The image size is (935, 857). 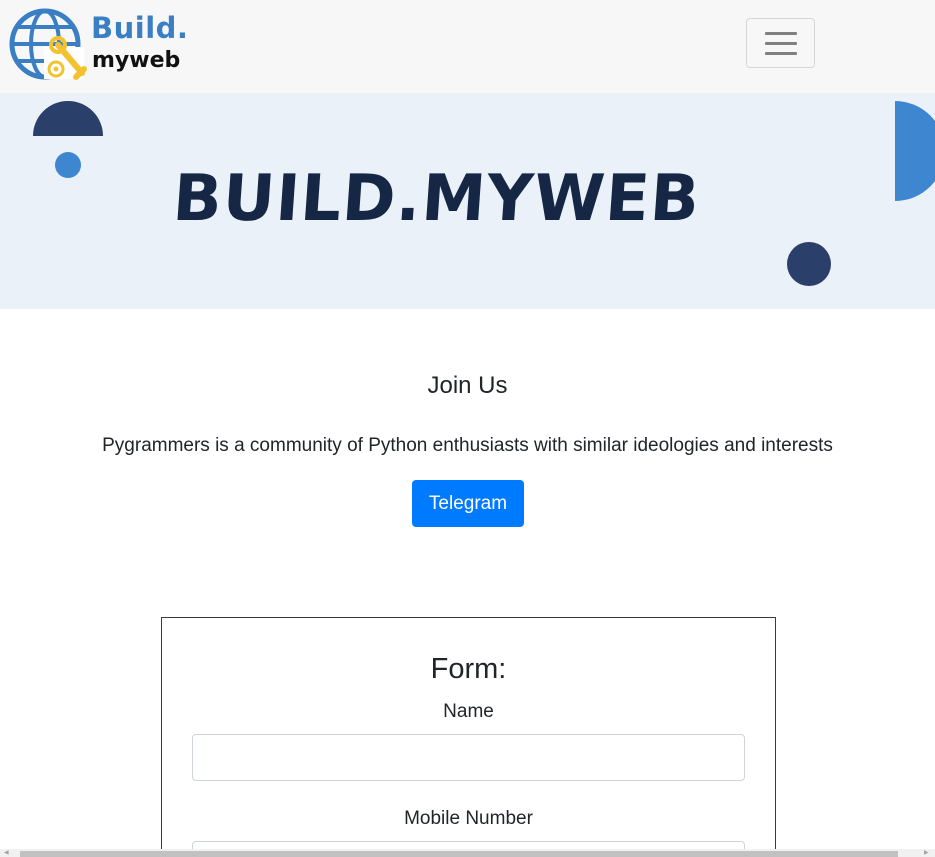 What do you see at coordinates (6, 853) in the screenshot?
I see `scroll-left-arrow-icon: ◀` at bounding box center [6, 853].